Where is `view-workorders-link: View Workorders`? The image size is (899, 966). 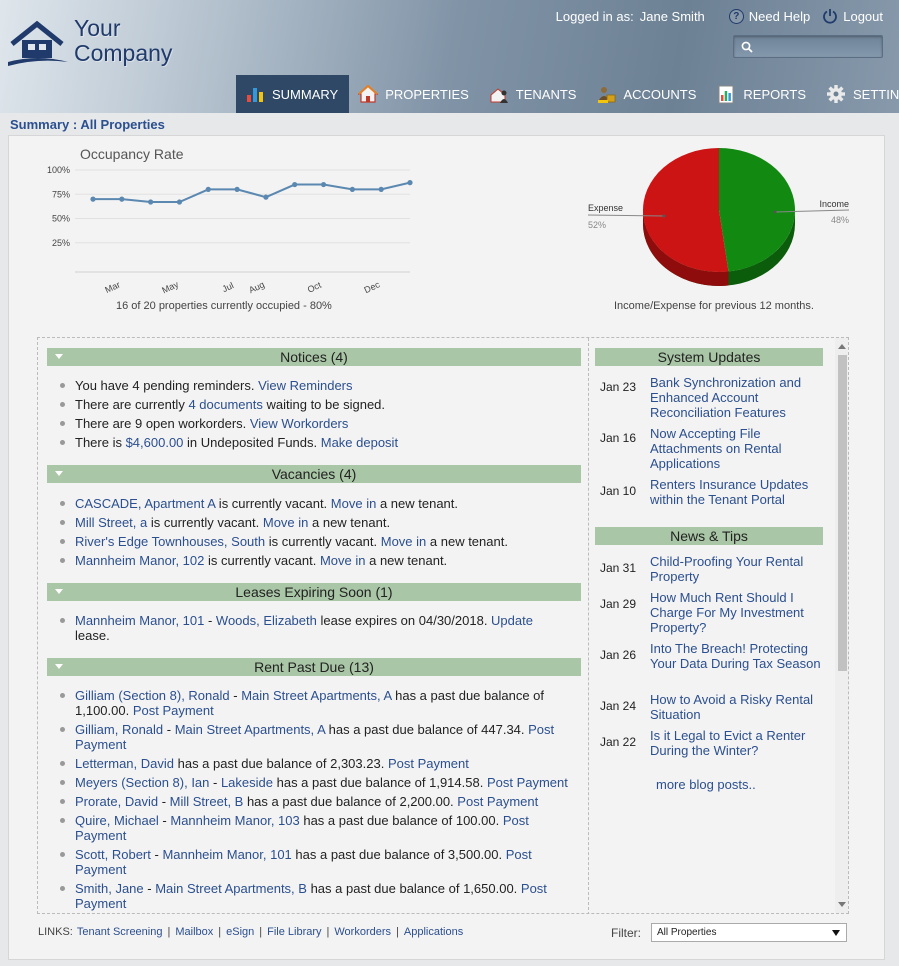
view-workorders-link: View Workorders is located at coordinates (299, 423).